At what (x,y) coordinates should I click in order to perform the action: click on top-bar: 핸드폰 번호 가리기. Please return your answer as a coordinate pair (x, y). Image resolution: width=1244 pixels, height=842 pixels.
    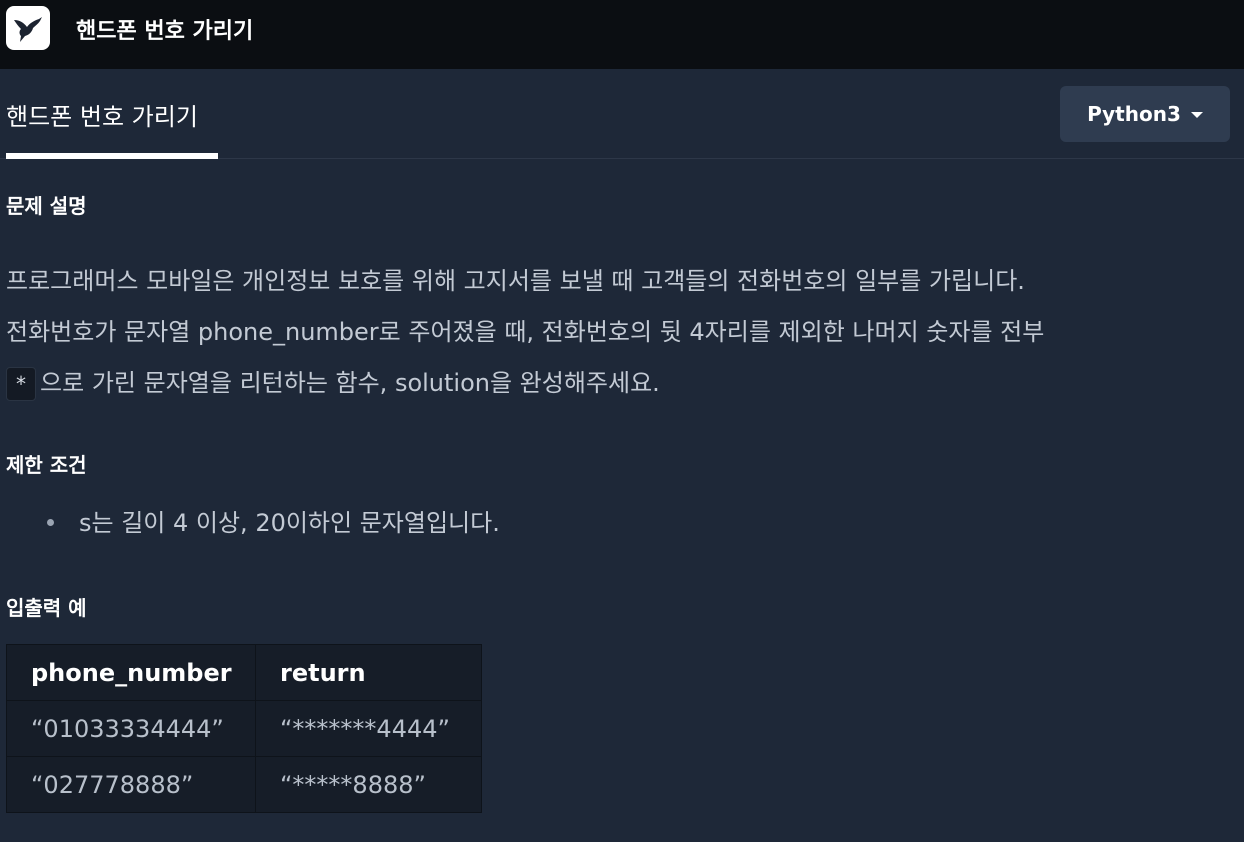
    Looking at the image, I should click on (622, 34).